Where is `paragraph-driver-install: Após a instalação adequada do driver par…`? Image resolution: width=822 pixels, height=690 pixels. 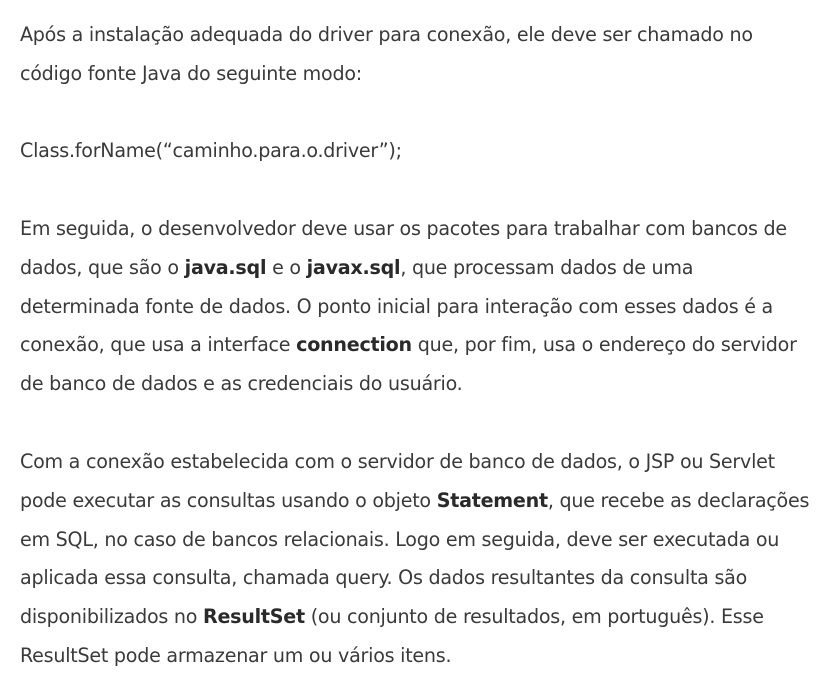 paragraph-driver-install: Após a instalação adequada do driver par… is located at coordinates (420, 55).